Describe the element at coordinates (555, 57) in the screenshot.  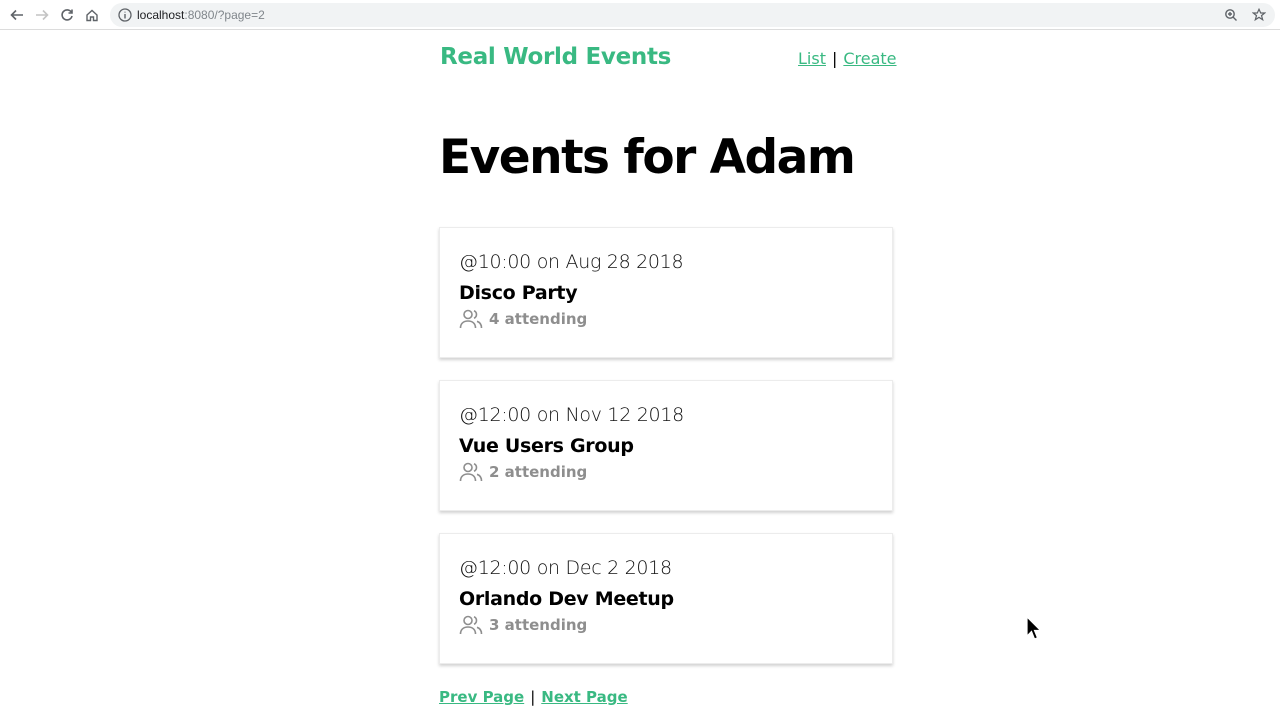
I see `brand-title: Real World Events` at that location.